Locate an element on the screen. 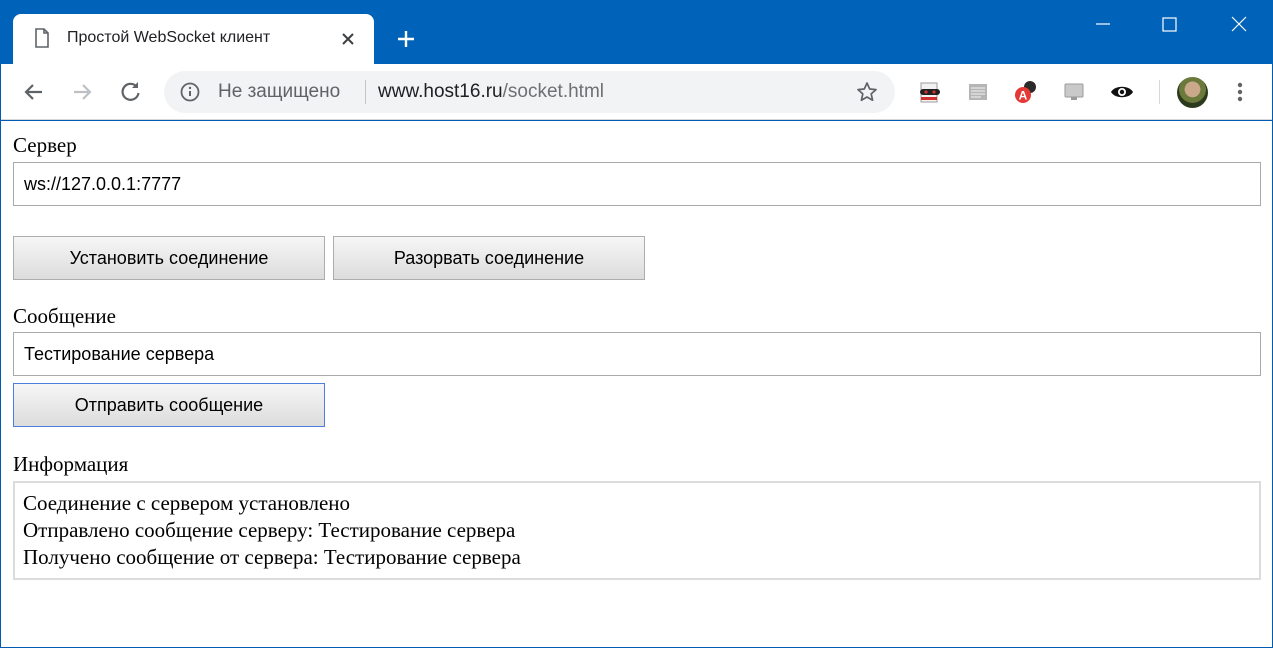 This screenshot has height=648, width=1273. tab-title: Простой WebSocket клиент is located at coordinates (169, 37).